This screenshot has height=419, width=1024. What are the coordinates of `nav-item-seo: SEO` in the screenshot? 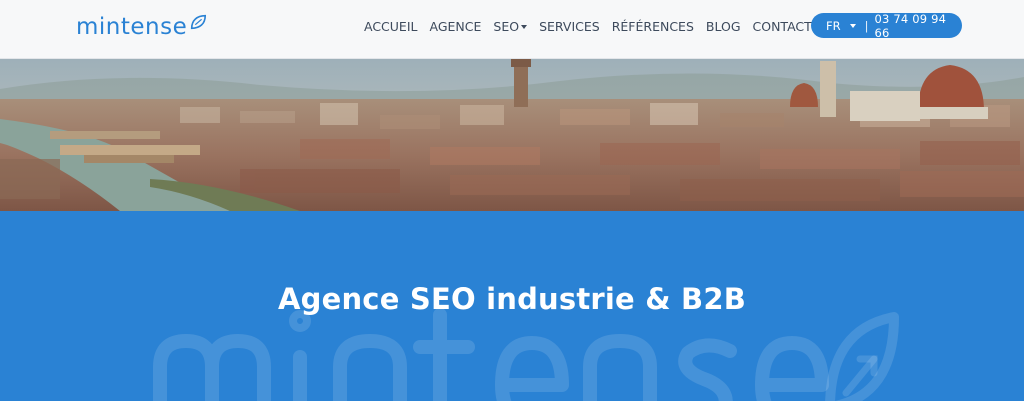 It's located at (510, 26).